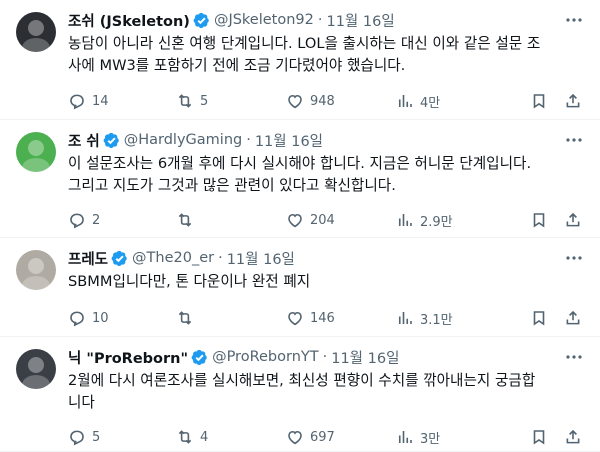 Image resolution: width=600 pixels, height=452 pixels. What do you see at coordinates (96, 220) in the screenshot?
I see `reply-count: 2` at bounding box center [96, 220].